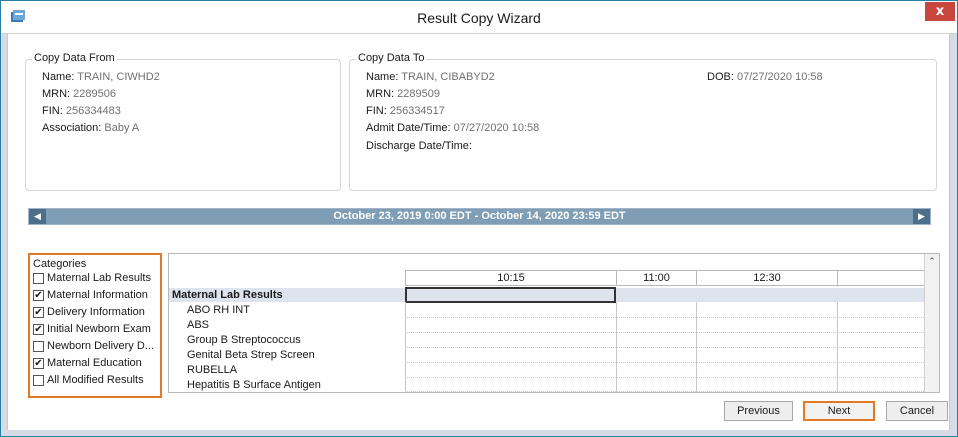 This screenshot has width=958, height=437. I want to click on result-row-hep-b: Hepatitis B Surface Antigen, so click(254, 385).